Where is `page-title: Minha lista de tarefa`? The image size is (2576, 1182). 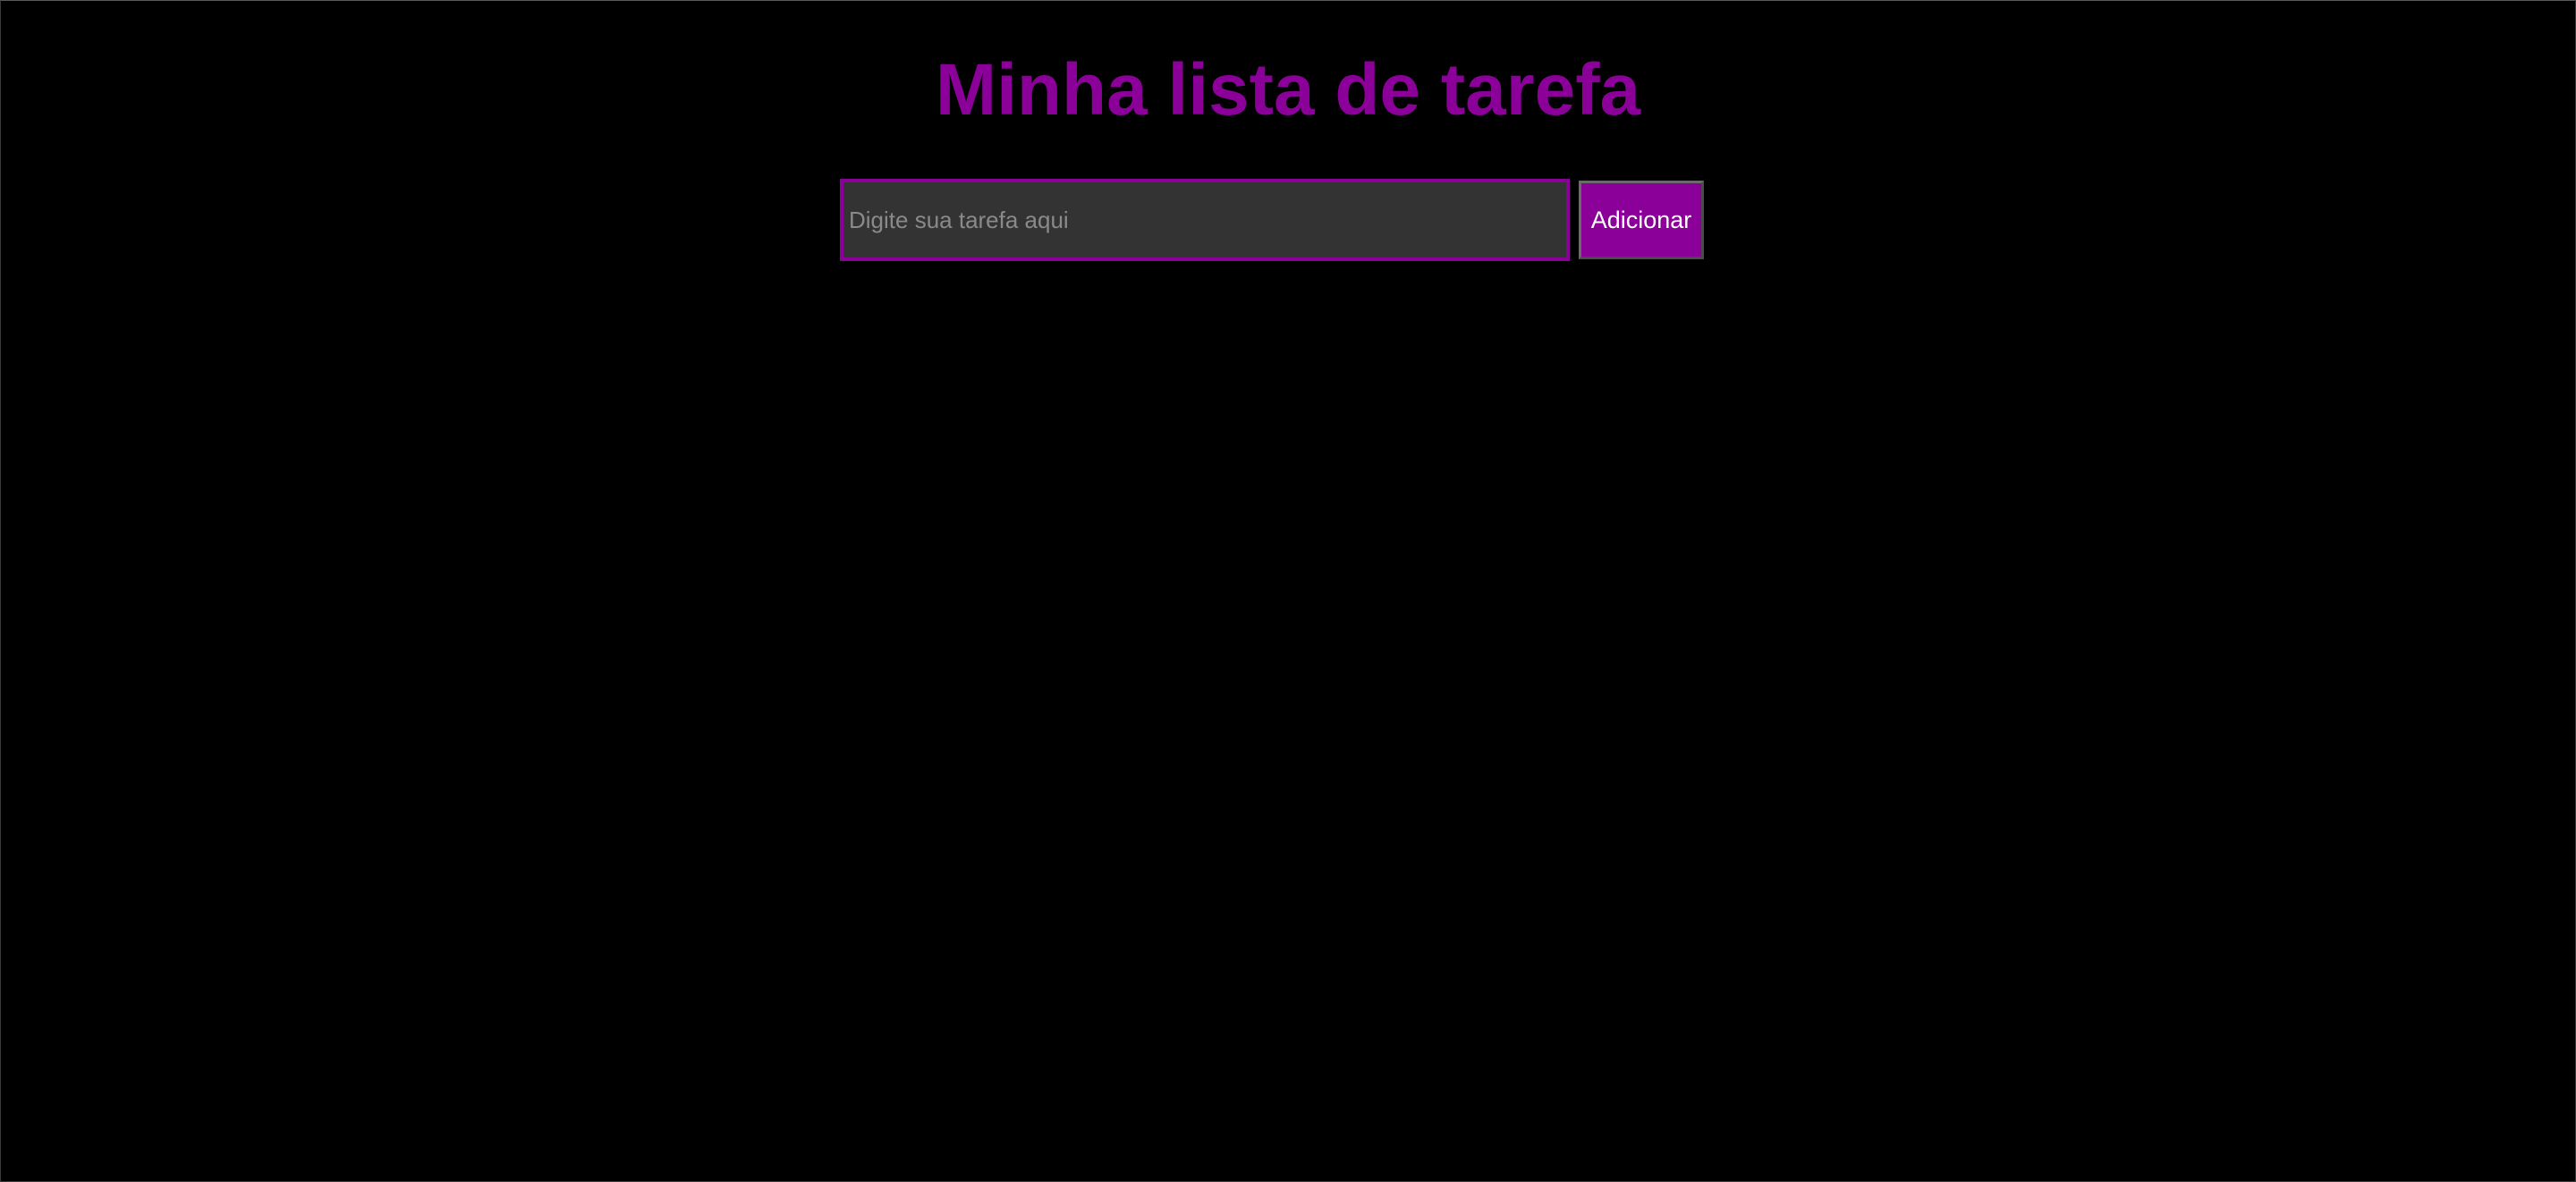 page-title: Minha lista de tarefa is located at coordinates (1288, 90).